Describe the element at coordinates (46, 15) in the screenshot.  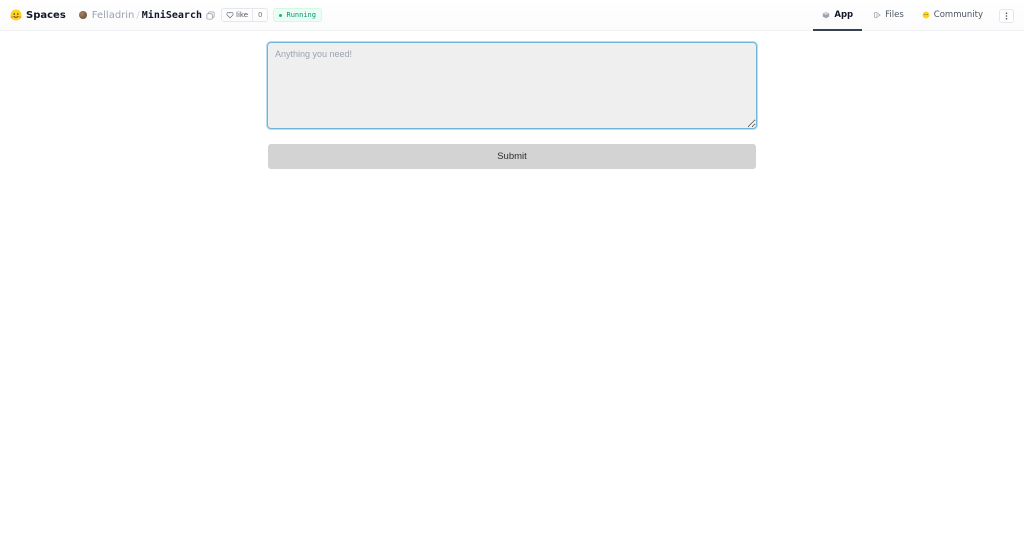
I see `spaces-label: Spaces` at that location.